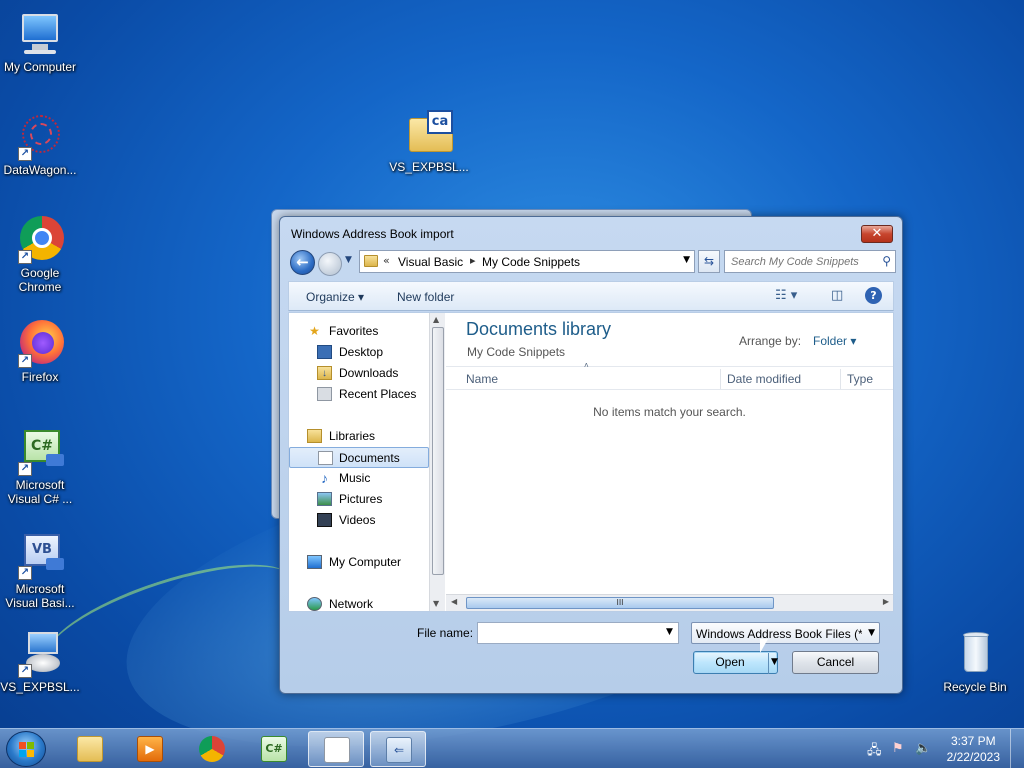 The width and height of the screenshot is (1024, 768). I want to click on scroll-right-icon: ▶, so click(886, 601).